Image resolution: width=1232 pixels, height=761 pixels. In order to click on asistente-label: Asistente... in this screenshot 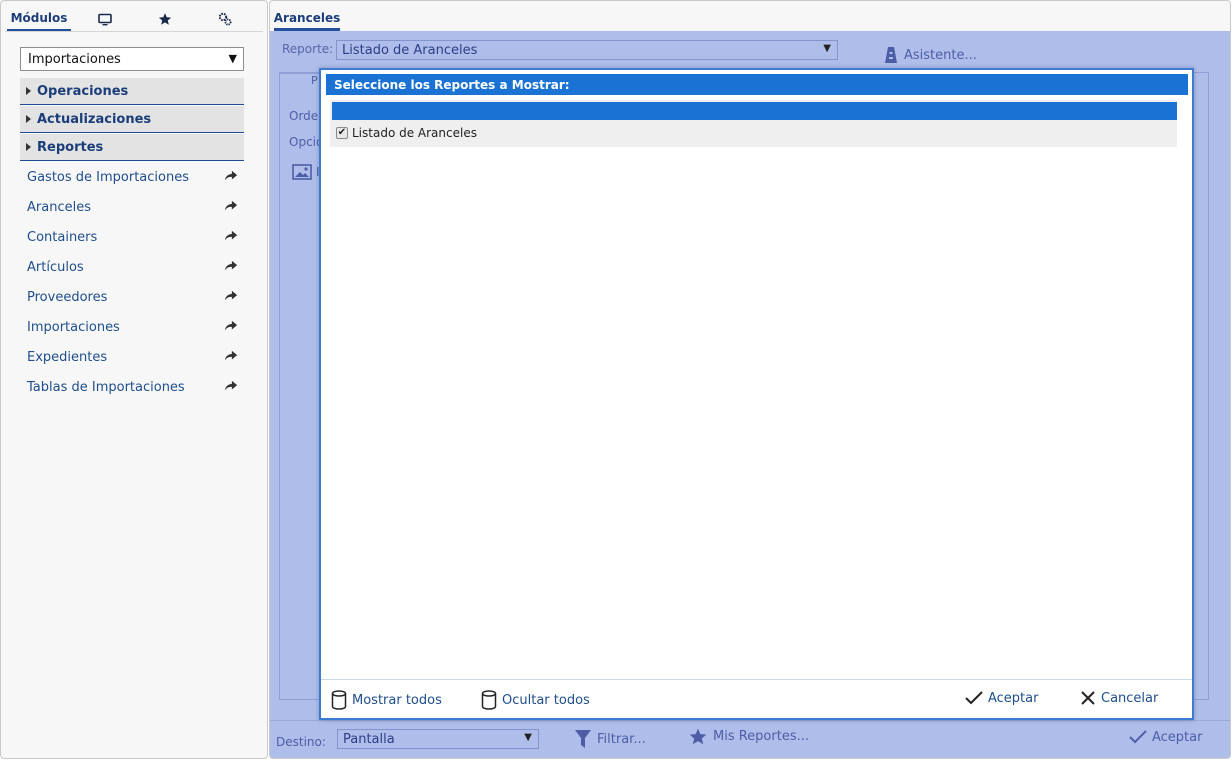, I will do `click(940, 55)`.